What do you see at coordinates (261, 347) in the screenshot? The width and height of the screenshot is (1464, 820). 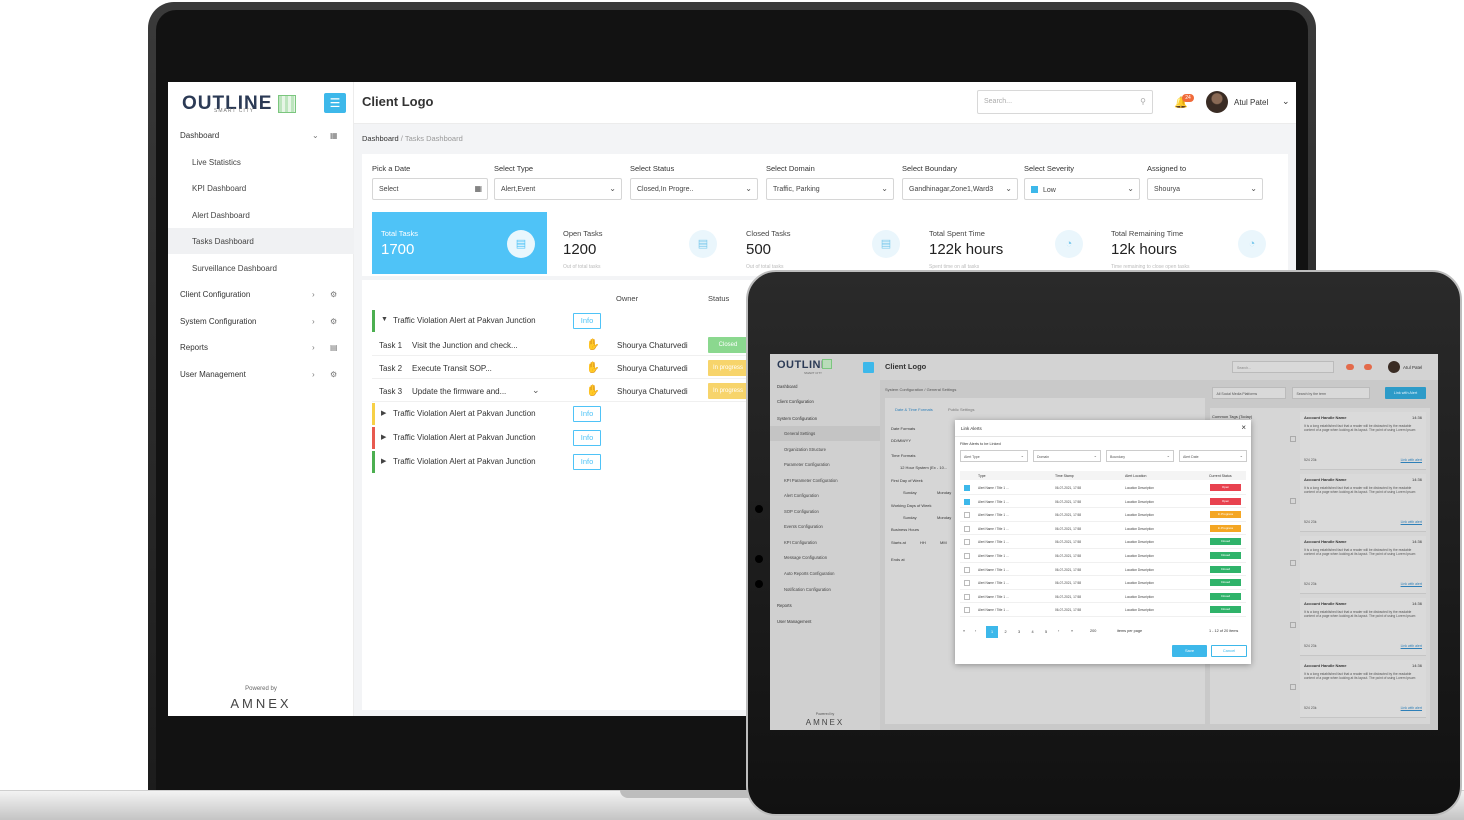 I see `sidebar-item: Reports › ▤` at bounding box center [261, 347].